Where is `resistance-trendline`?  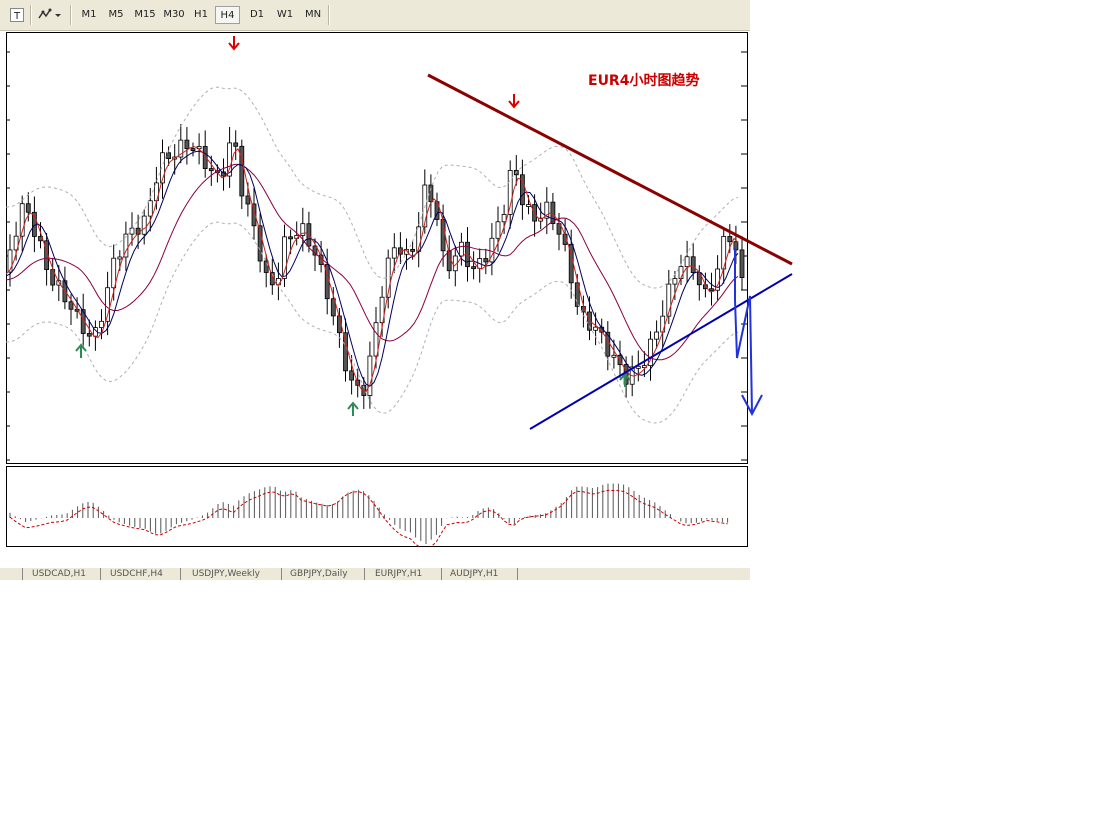 resistance-trendline is located at coordinates (610, 169).